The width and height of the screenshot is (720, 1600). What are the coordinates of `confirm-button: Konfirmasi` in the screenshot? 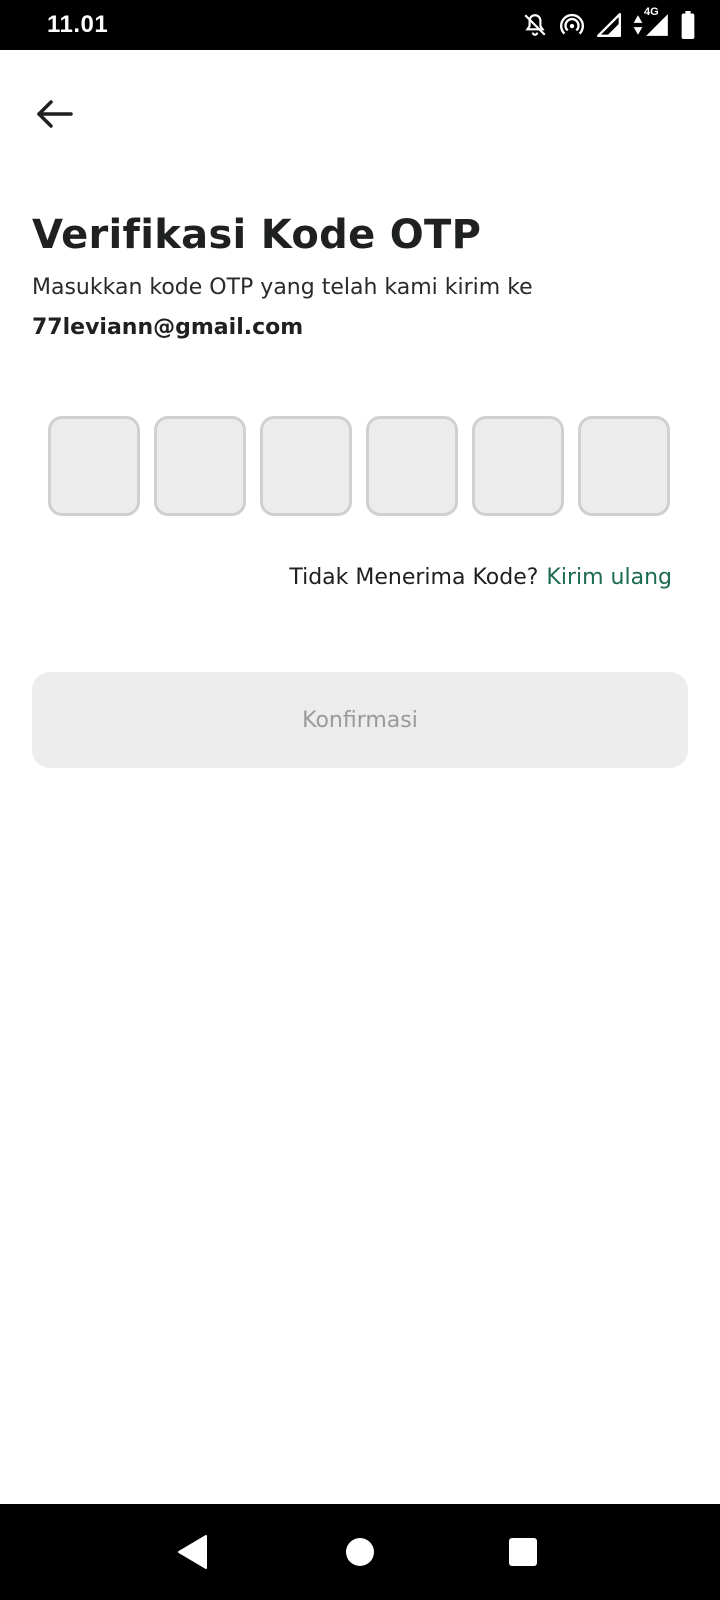 It's located at (360, 720).